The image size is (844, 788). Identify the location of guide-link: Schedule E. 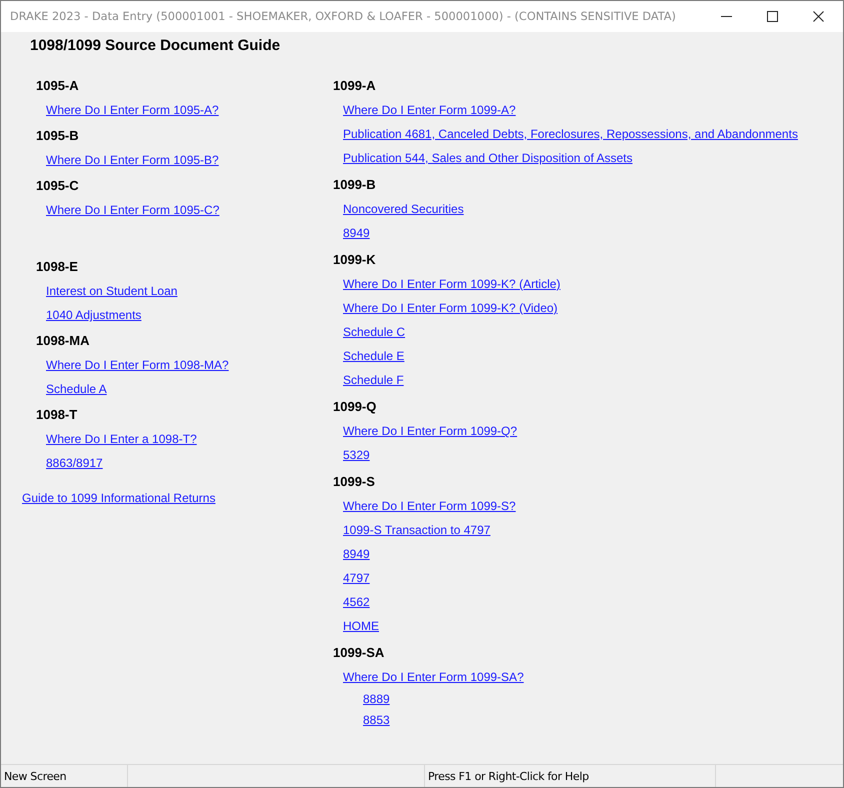
(373, 356).